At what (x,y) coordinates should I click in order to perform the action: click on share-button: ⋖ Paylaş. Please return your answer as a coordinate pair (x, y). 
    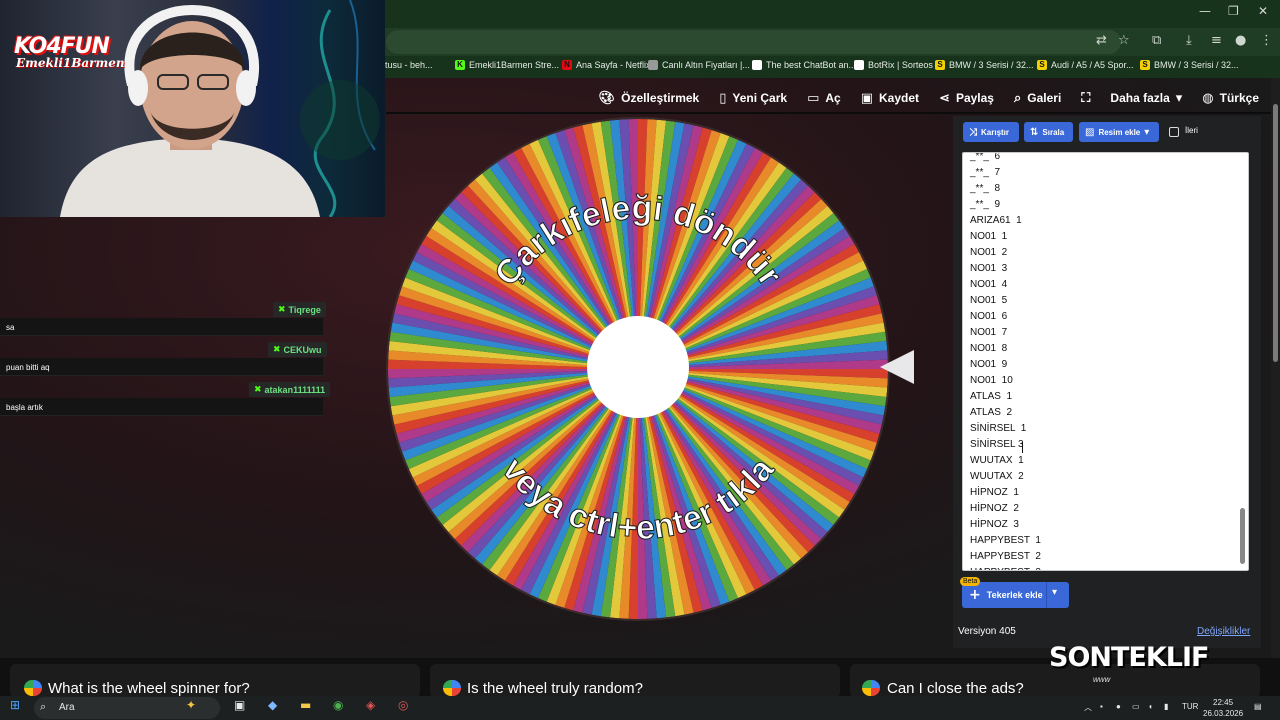
    Looking at the image, I should click on (966, 98).